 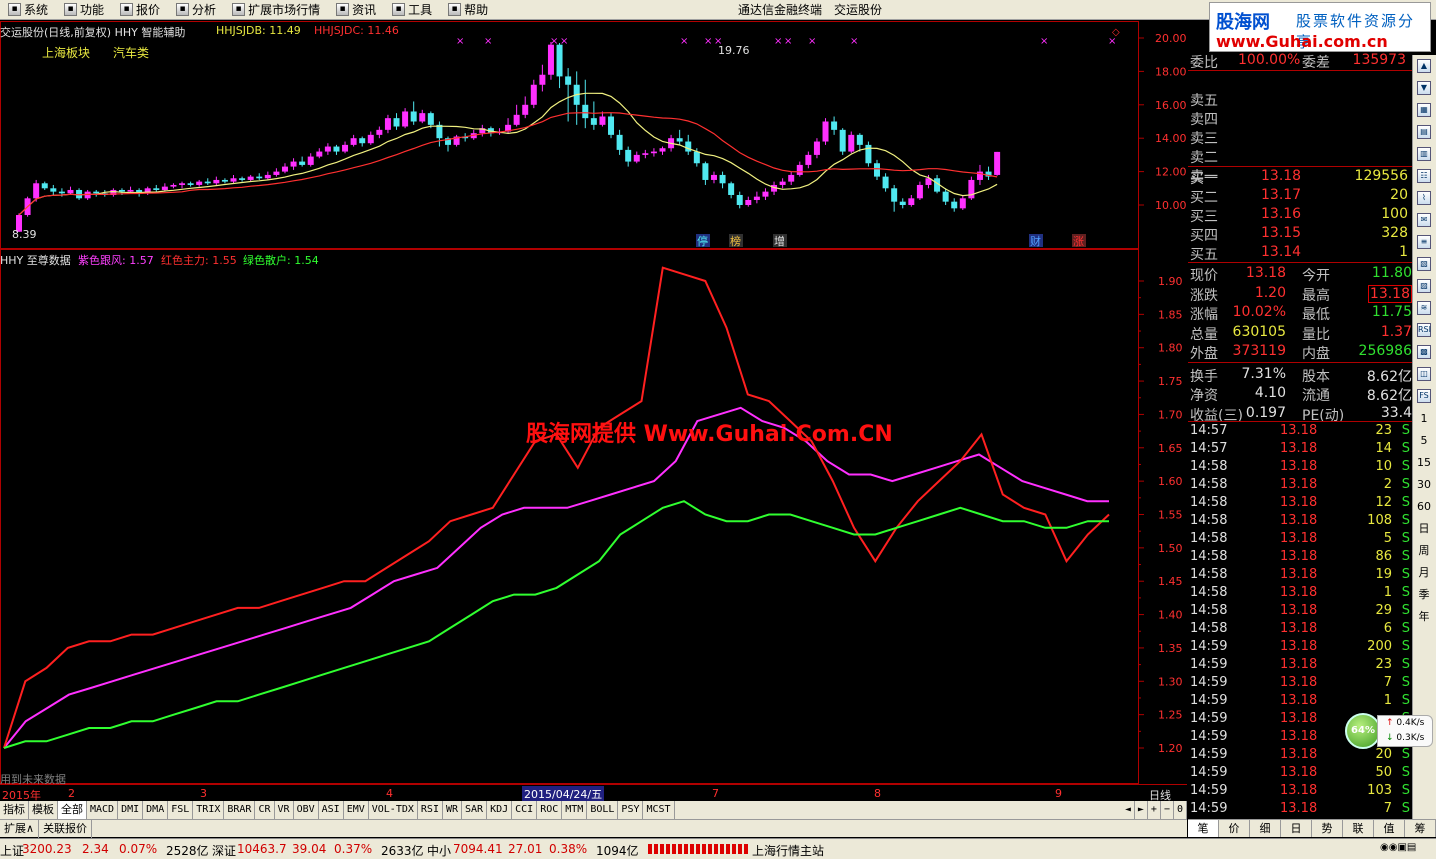 I want to click on toolbar-button: 5, so click(x=1424, y=440).